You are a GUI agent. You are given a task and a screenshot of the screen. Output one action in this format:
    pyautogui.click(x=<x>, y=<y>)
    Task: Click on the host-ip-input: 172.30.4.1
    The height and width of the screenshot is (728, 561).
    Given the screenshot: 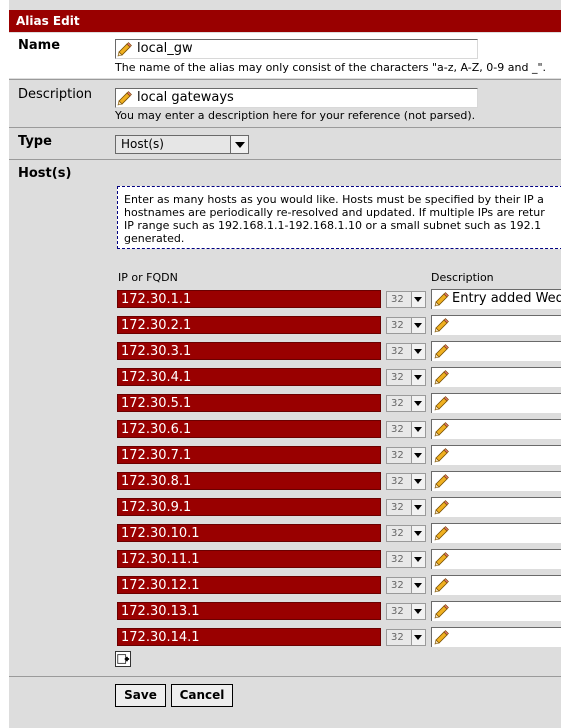 What is the action you would take?
    pyautogui.click(x=249, y=377)
    